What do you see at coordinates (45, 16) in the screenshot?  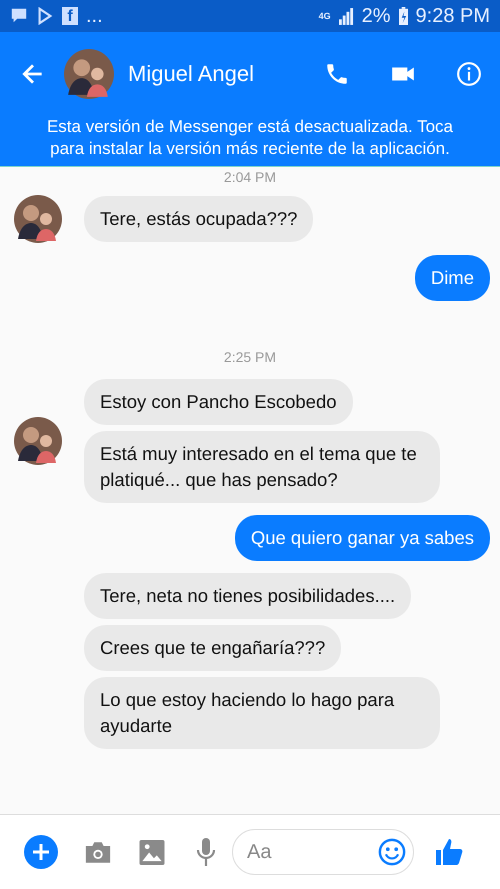 I see `play-icon` at bounding box center [45, 16].